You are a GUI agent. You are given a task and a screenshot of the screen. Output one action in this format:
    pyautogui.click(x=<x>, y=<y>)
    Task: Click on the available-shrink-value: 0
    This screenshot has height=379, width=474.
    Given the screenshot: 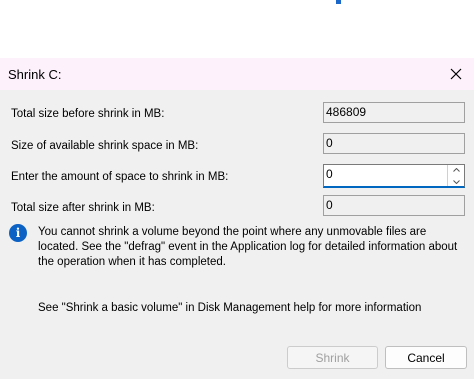 What is the action you would take?
    pyautogui.click(x=394, y=143)
    